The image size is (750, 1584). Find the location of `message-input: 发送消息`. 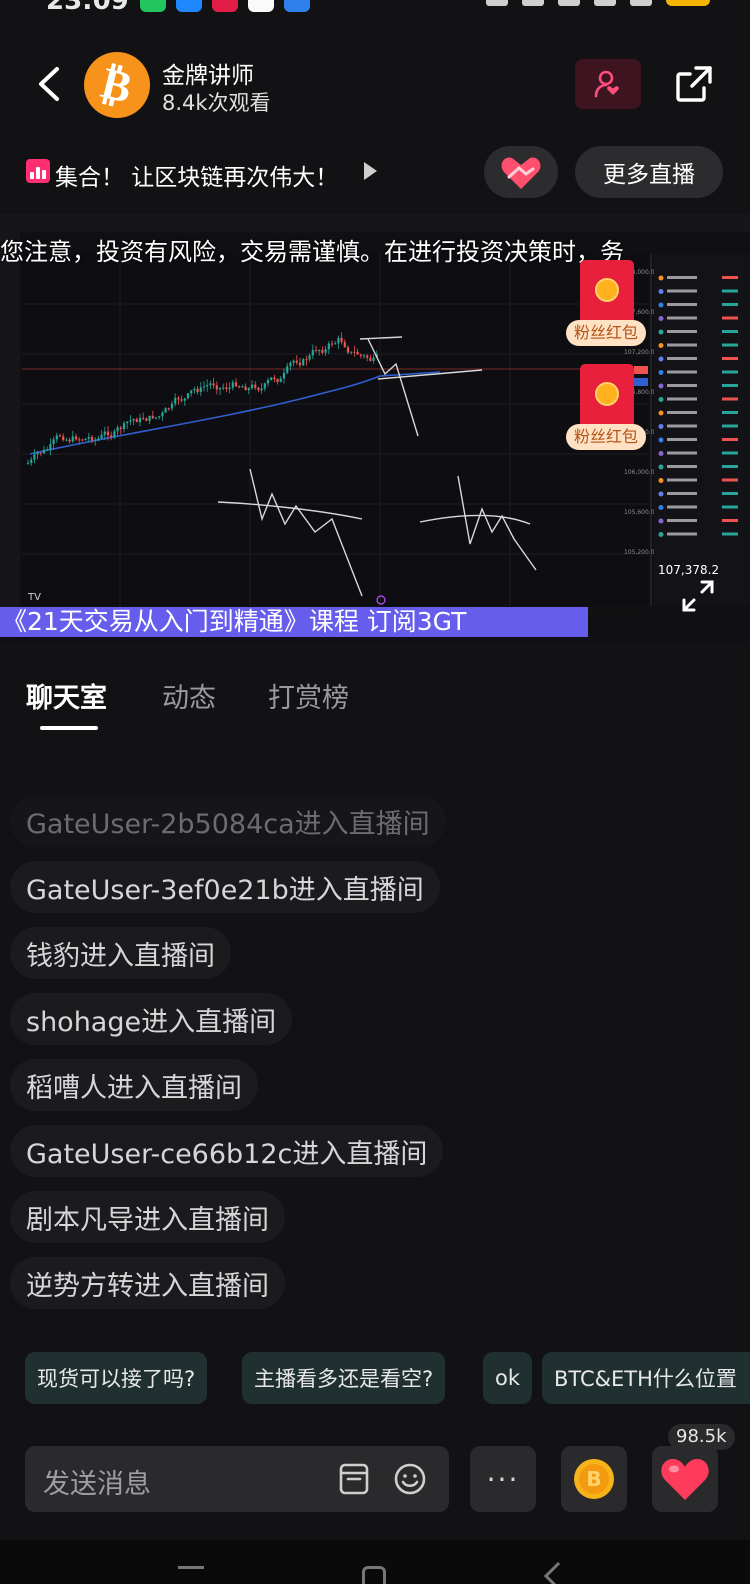

message-input: 发送消息 is located at coordinates (237, 1479).